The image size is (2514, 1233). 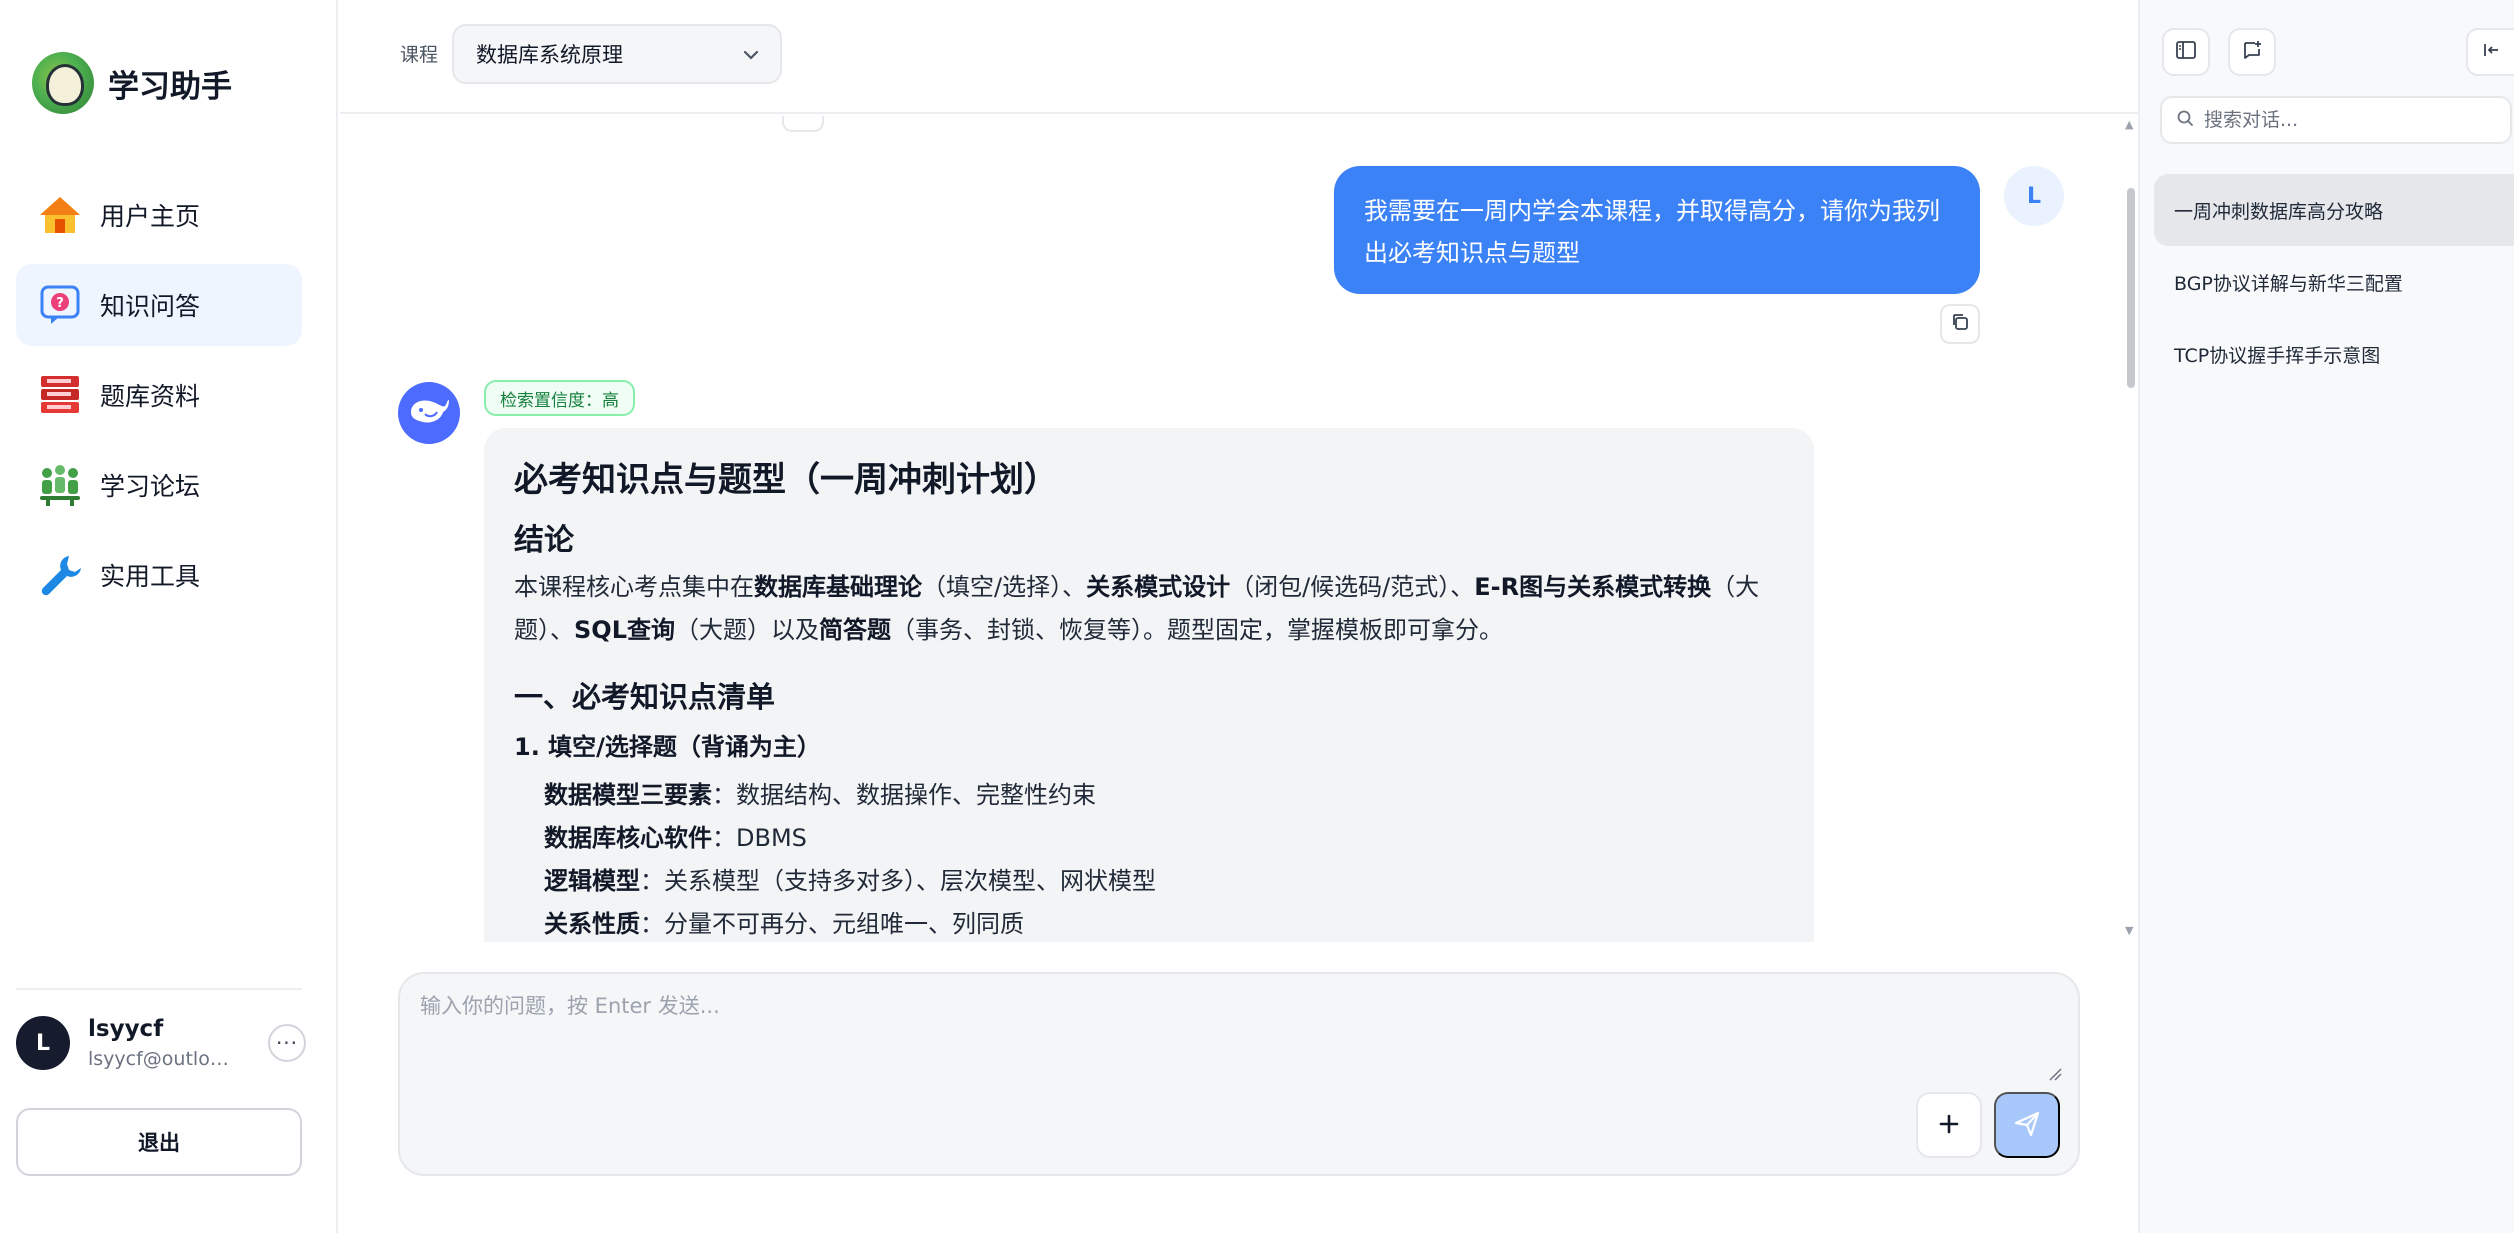 What do you see at coordinates (675, 838) in the screenshot?
I see `list-item: 数据库核心软件：DBMS` at bounding box center [675, 838].